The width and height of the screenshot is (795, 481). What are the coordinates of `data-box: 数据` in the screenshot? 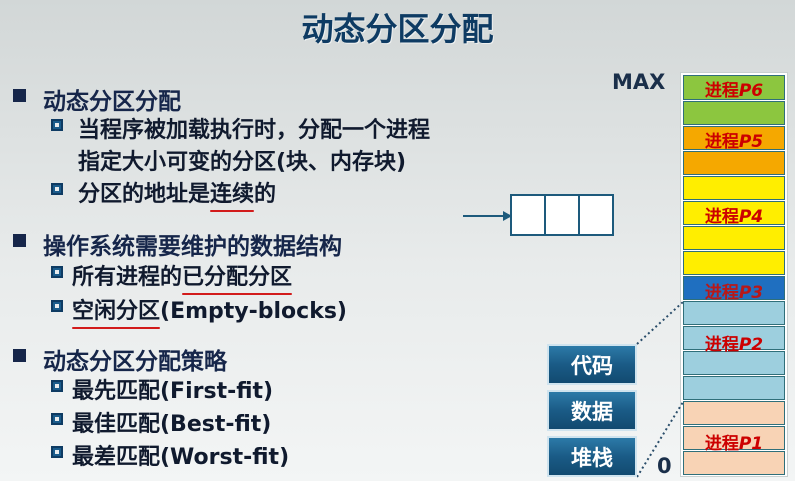 It's located at (592, 410).